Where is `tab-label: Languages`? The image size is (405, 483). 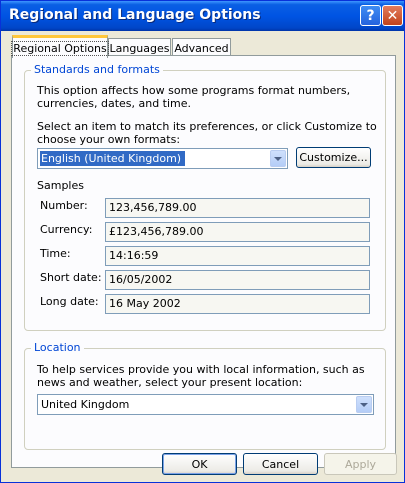 tab-label: Languages is located at coordinates (139, 48).